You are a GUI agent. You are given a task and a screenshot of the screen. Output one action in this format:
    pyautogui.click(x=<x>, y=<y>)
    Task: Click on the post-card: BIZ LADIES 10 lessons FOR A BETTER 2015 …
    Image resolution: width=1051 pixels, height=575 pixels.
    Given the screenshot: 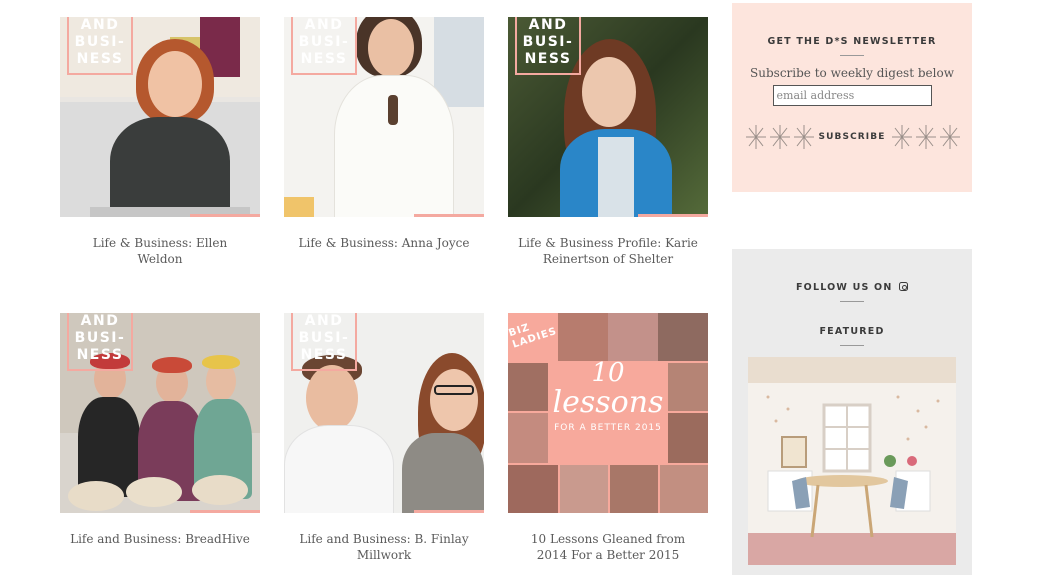 What is the action you would take?
    pyautogui.click(x=608, y=438)
    